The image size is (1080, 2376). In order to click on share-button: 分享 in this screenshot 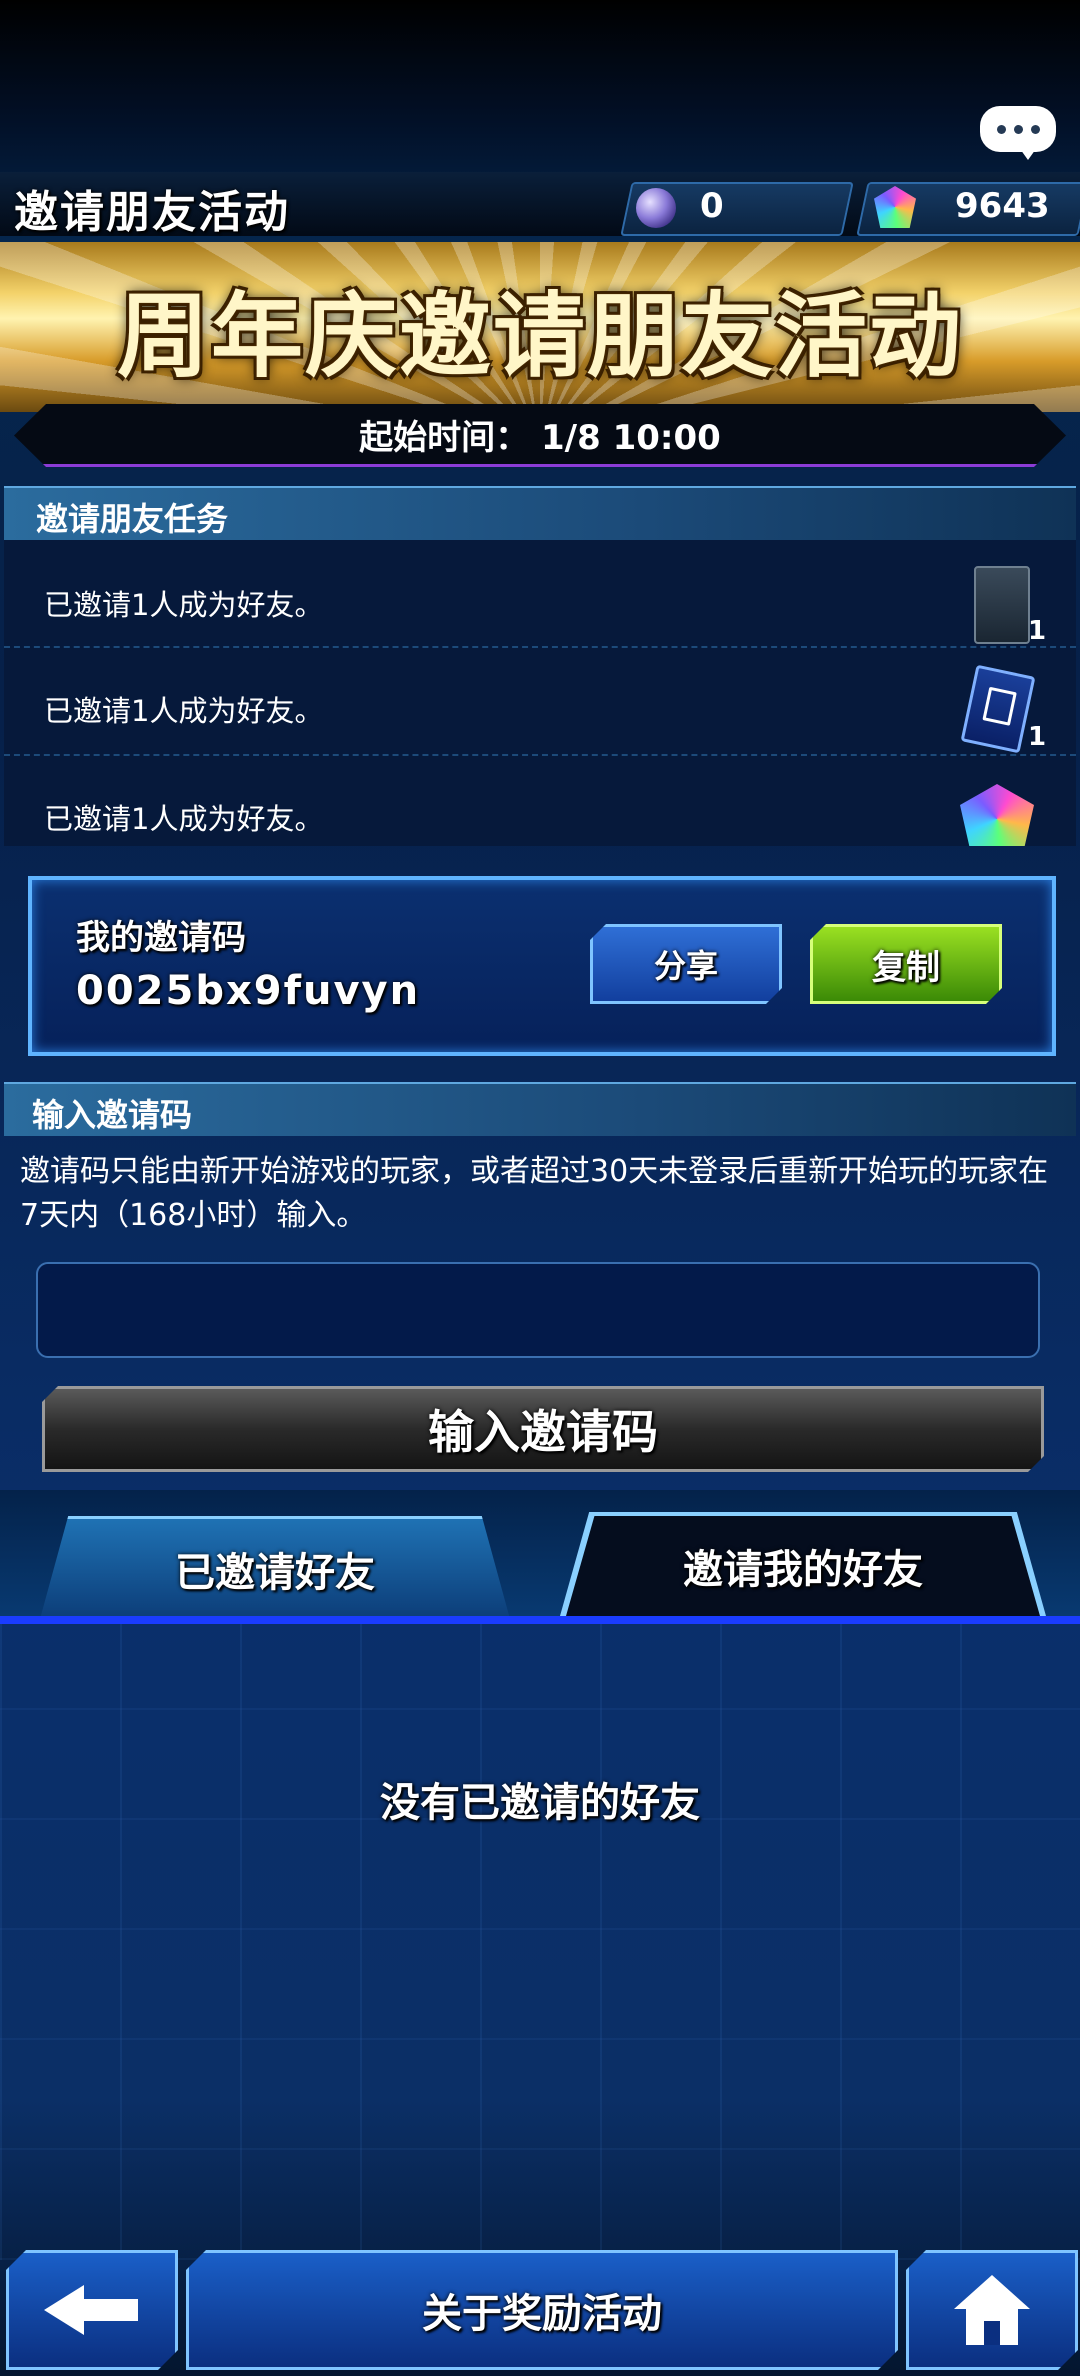, I will do `click(686, 964)`.